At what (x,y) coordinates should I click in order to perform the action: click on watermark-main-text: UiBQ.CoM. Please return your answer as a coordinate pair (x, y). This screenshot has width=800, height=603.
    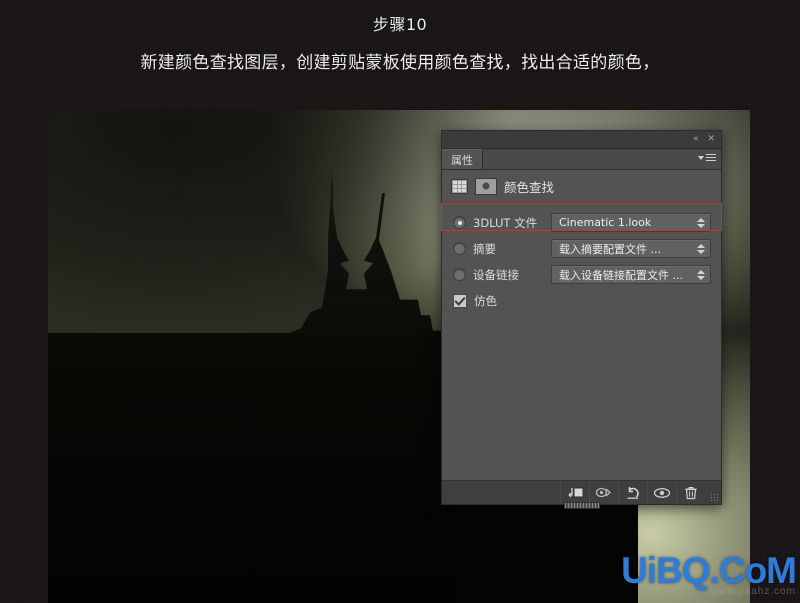
    Looking at the image, I should click on (709, 570).